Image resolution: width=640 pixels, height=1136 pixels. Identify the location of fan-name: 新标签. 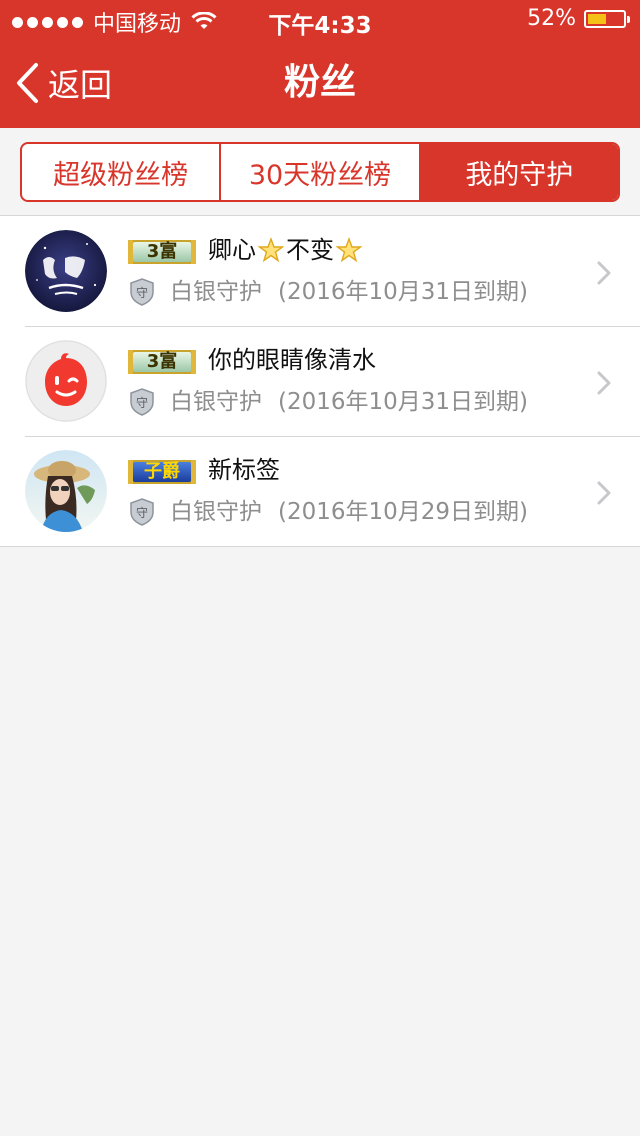
(244, 470).